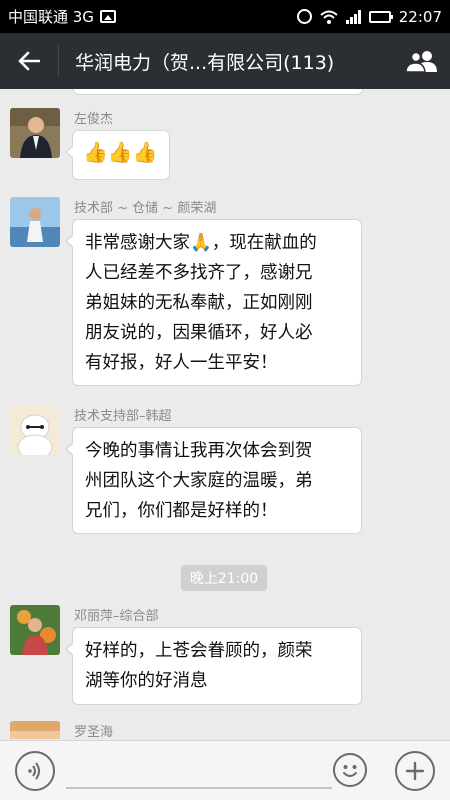 Image resolution: width=450 pixels, height=800 pixels. I want to click on sender-name: 技术支持部–韩超, so click(123, 416).